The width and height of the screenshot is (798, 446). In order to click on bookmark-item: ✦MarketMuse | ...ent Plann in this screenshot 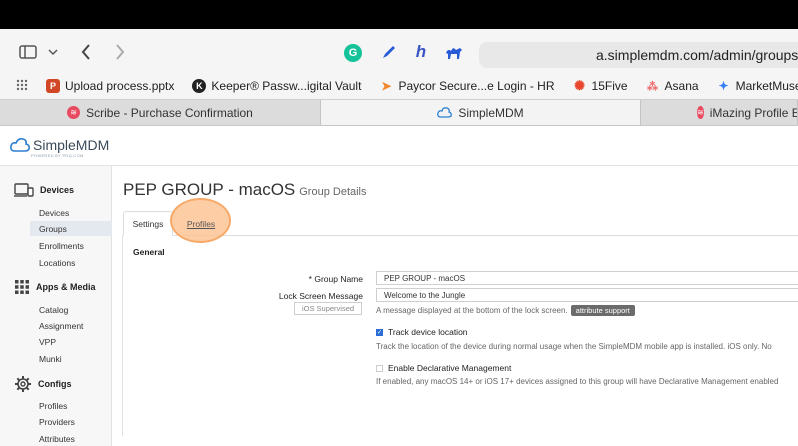, I will do `click(757, 86)`.